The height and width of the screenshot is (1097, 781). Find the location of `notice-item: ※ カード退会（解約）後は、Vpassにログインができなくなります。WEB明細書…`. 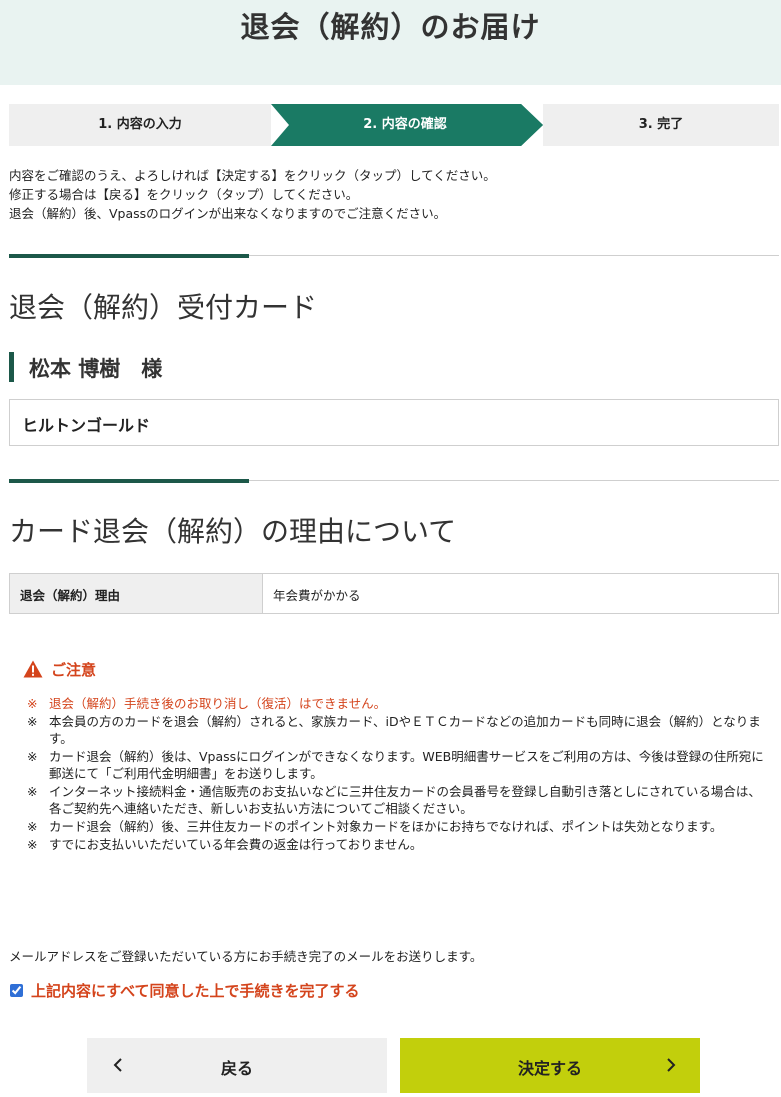

notice-item: ※ カード退会（解約）後は、Vpassにログインができなくなります。WEB明細書… is located at coordinates (397, 765).